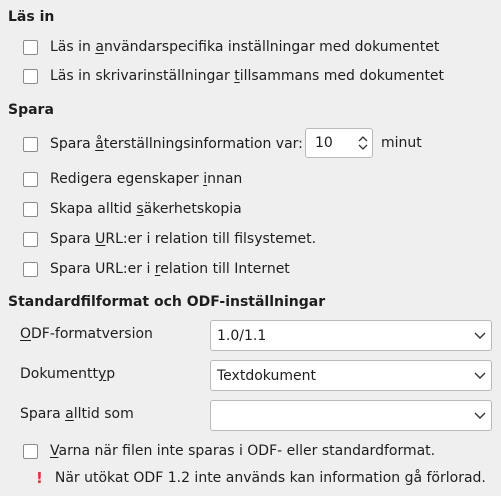 This screenshot has width=501, height=496. I want to click on autorecovery-checkbox: Spara återställningsinformation var:, so click(163, 144).